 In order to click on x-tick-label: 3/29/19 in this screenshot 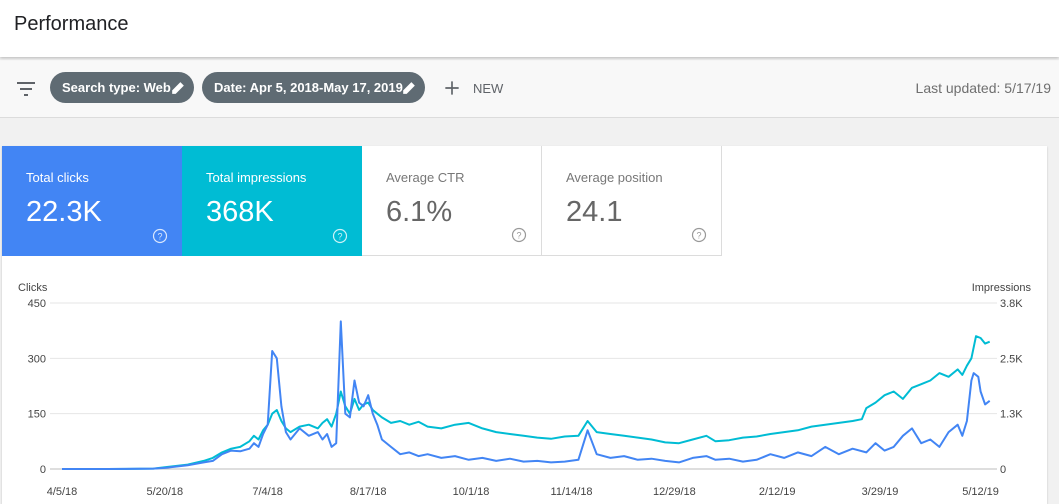, I will do `click(880, 492)`.